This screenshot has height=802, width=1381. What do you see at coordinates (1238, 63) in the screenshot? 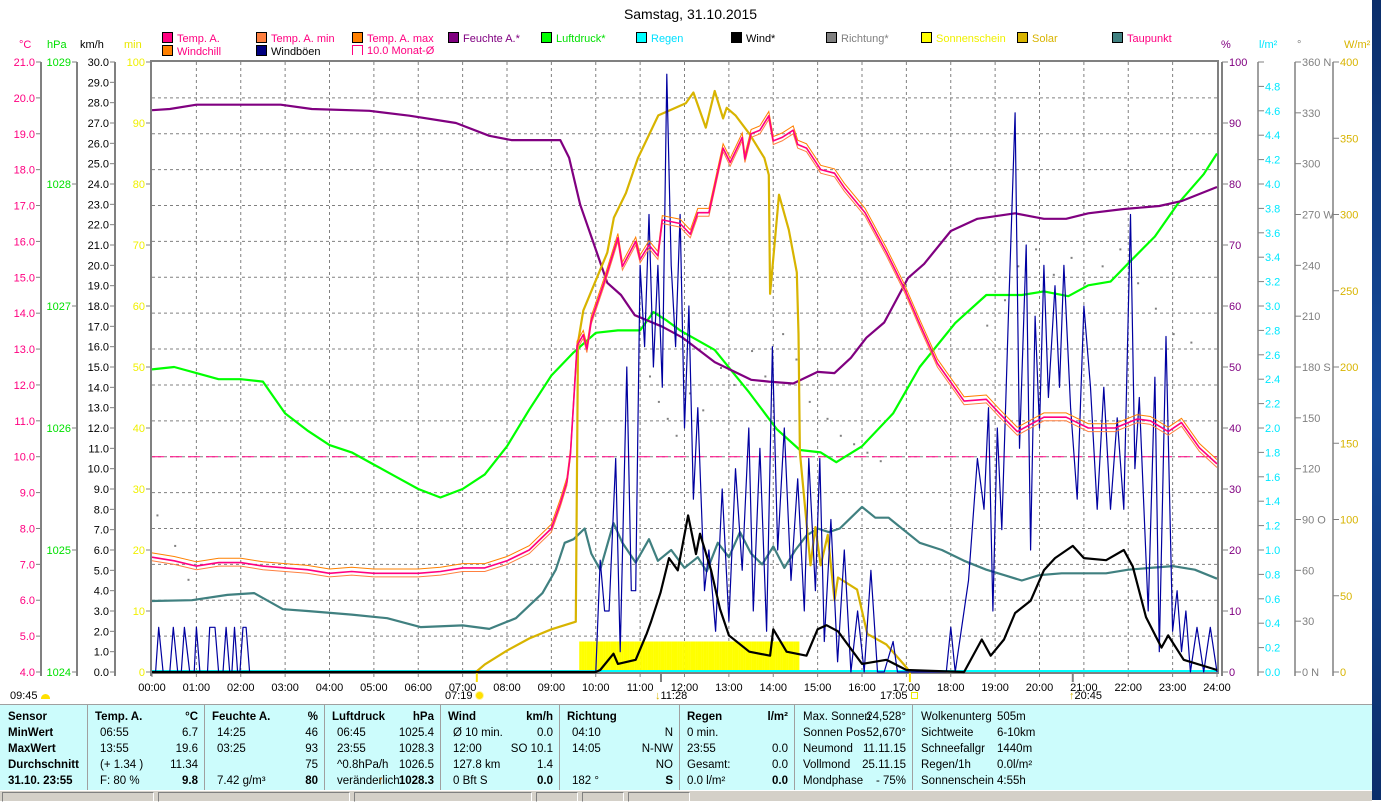
I see `axis-label-hum: 100` at bounding box center [1238, 63].